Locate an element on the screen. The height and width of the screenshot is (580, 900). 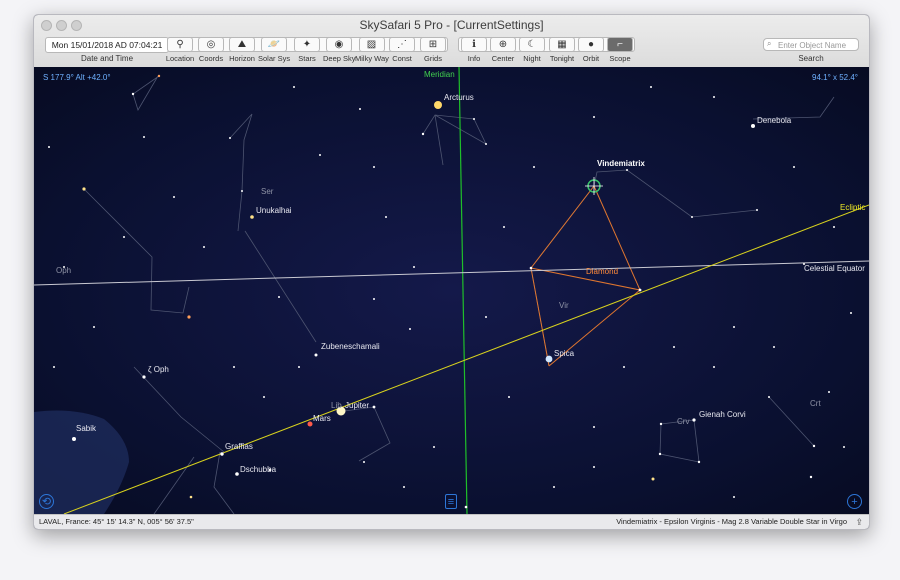
oph-label: Oph is located at coordinates (64, 270).